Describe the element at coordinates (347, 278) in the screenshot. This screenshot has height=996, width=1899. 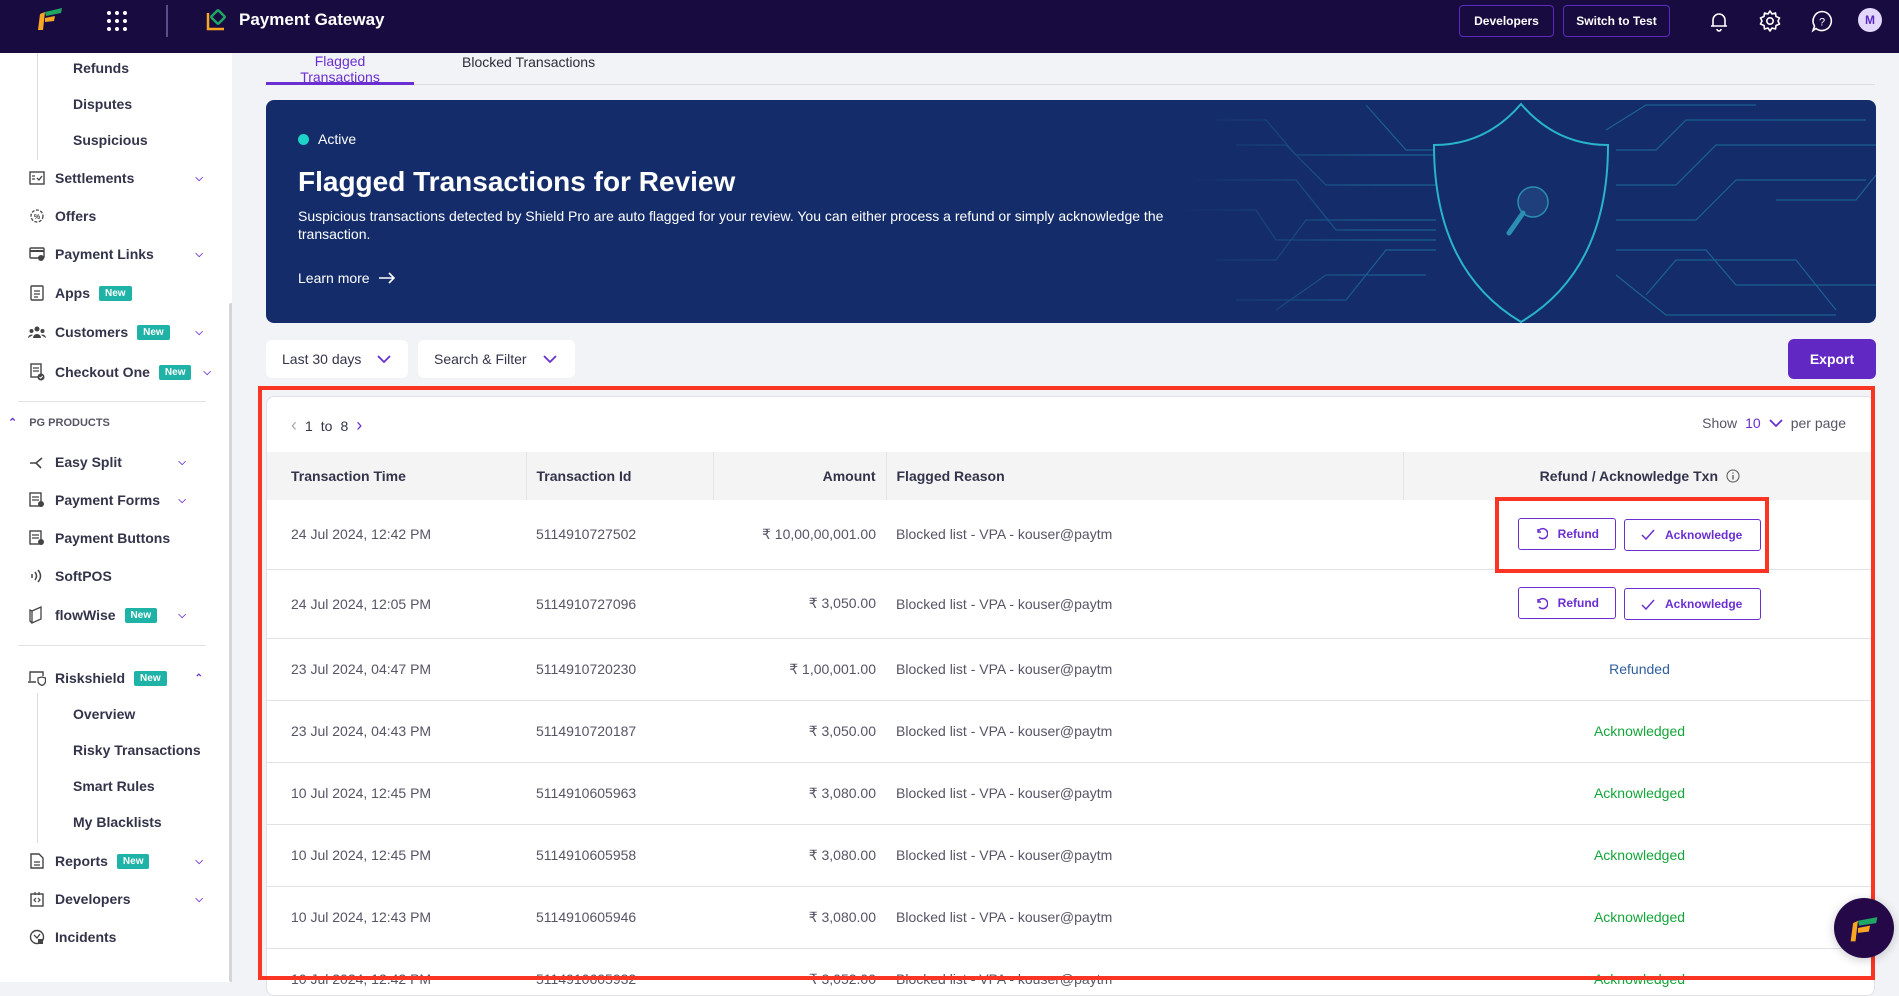
I see `learn-more-link: Learn more` at that location.